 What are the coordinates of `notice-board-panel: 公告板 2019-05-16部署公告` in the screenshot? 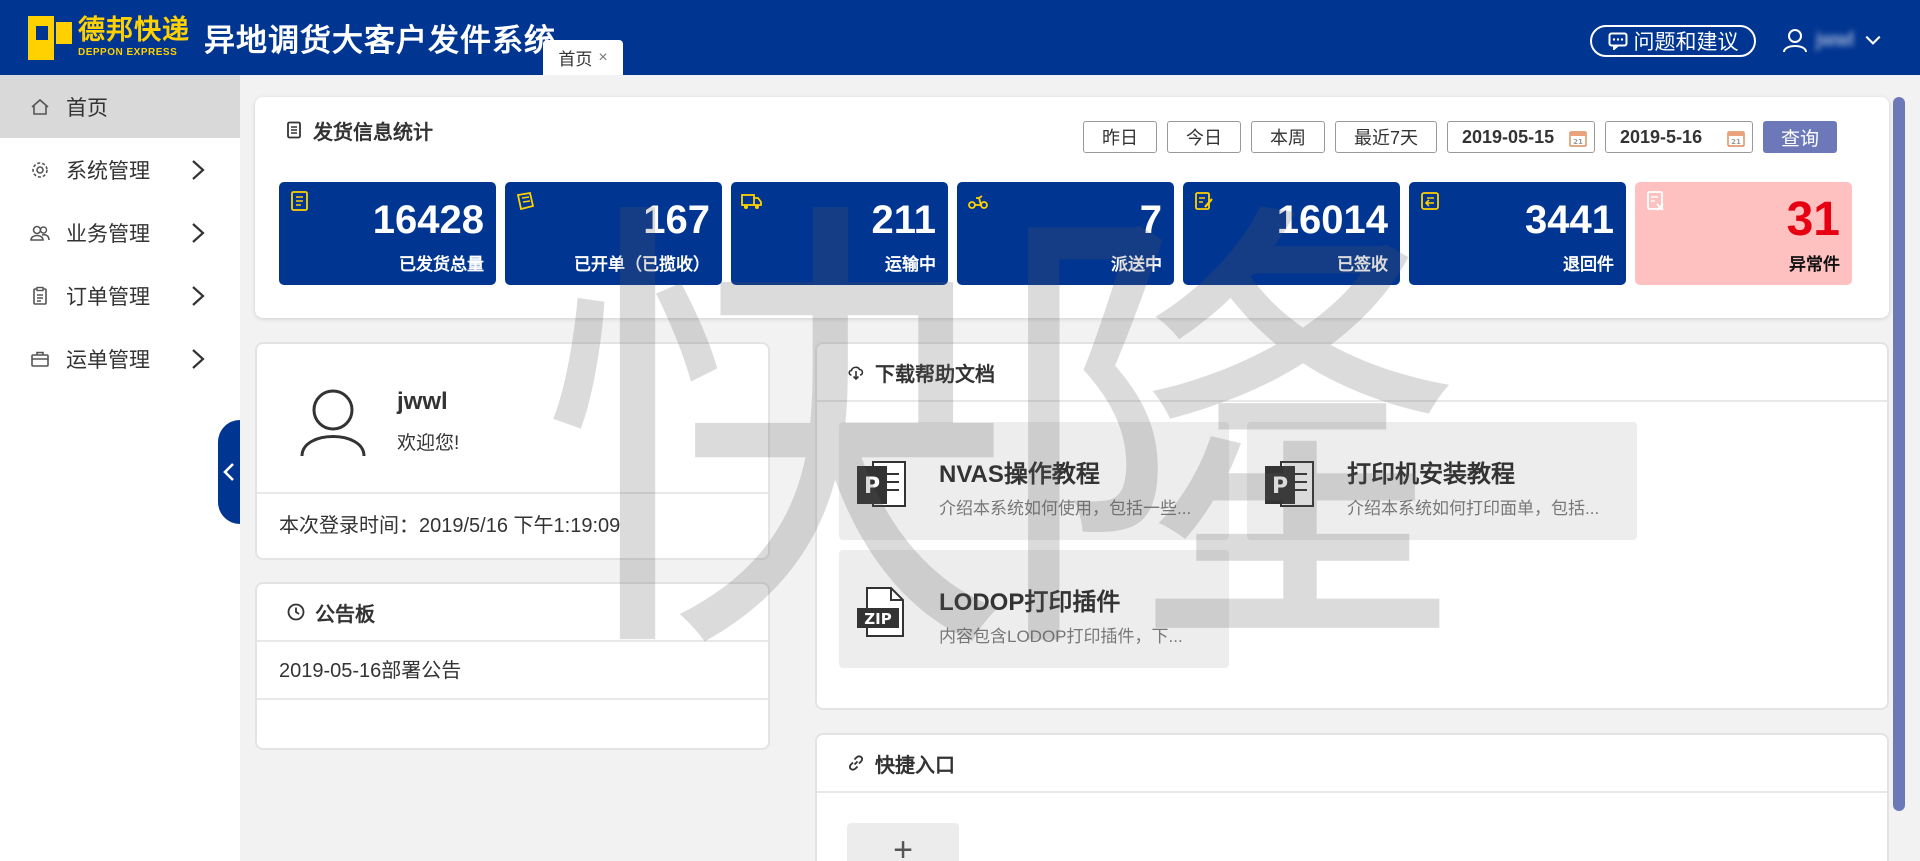 It's located at (512, 666).